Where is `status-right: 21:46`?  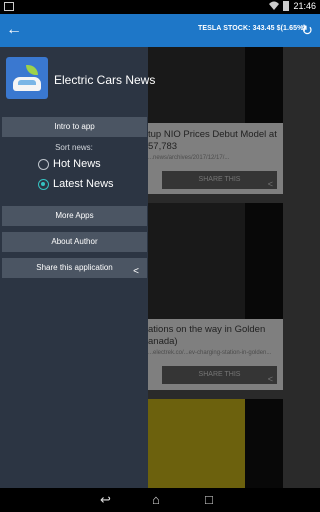
status-right: 21:46 is located at coordinates (292, 6).